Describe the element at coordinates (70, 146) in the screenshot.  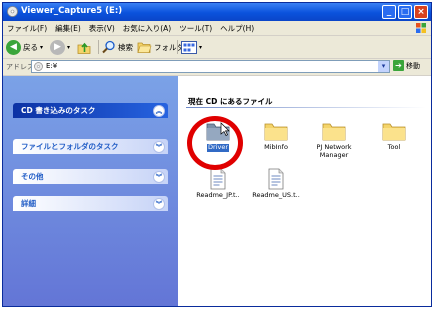
I see `task-label: ファイルとフォルダのタスク` at that location.